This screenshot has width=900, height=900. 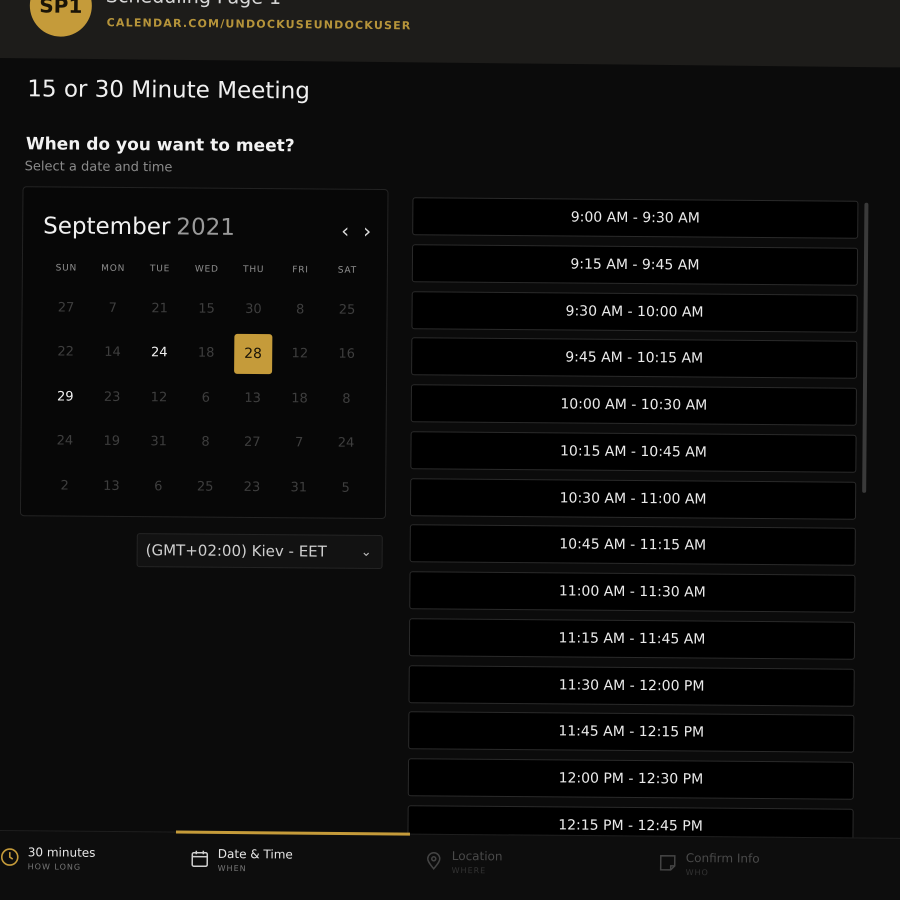 I want to click on calendar-day: 21, so click(x=159, y=308).